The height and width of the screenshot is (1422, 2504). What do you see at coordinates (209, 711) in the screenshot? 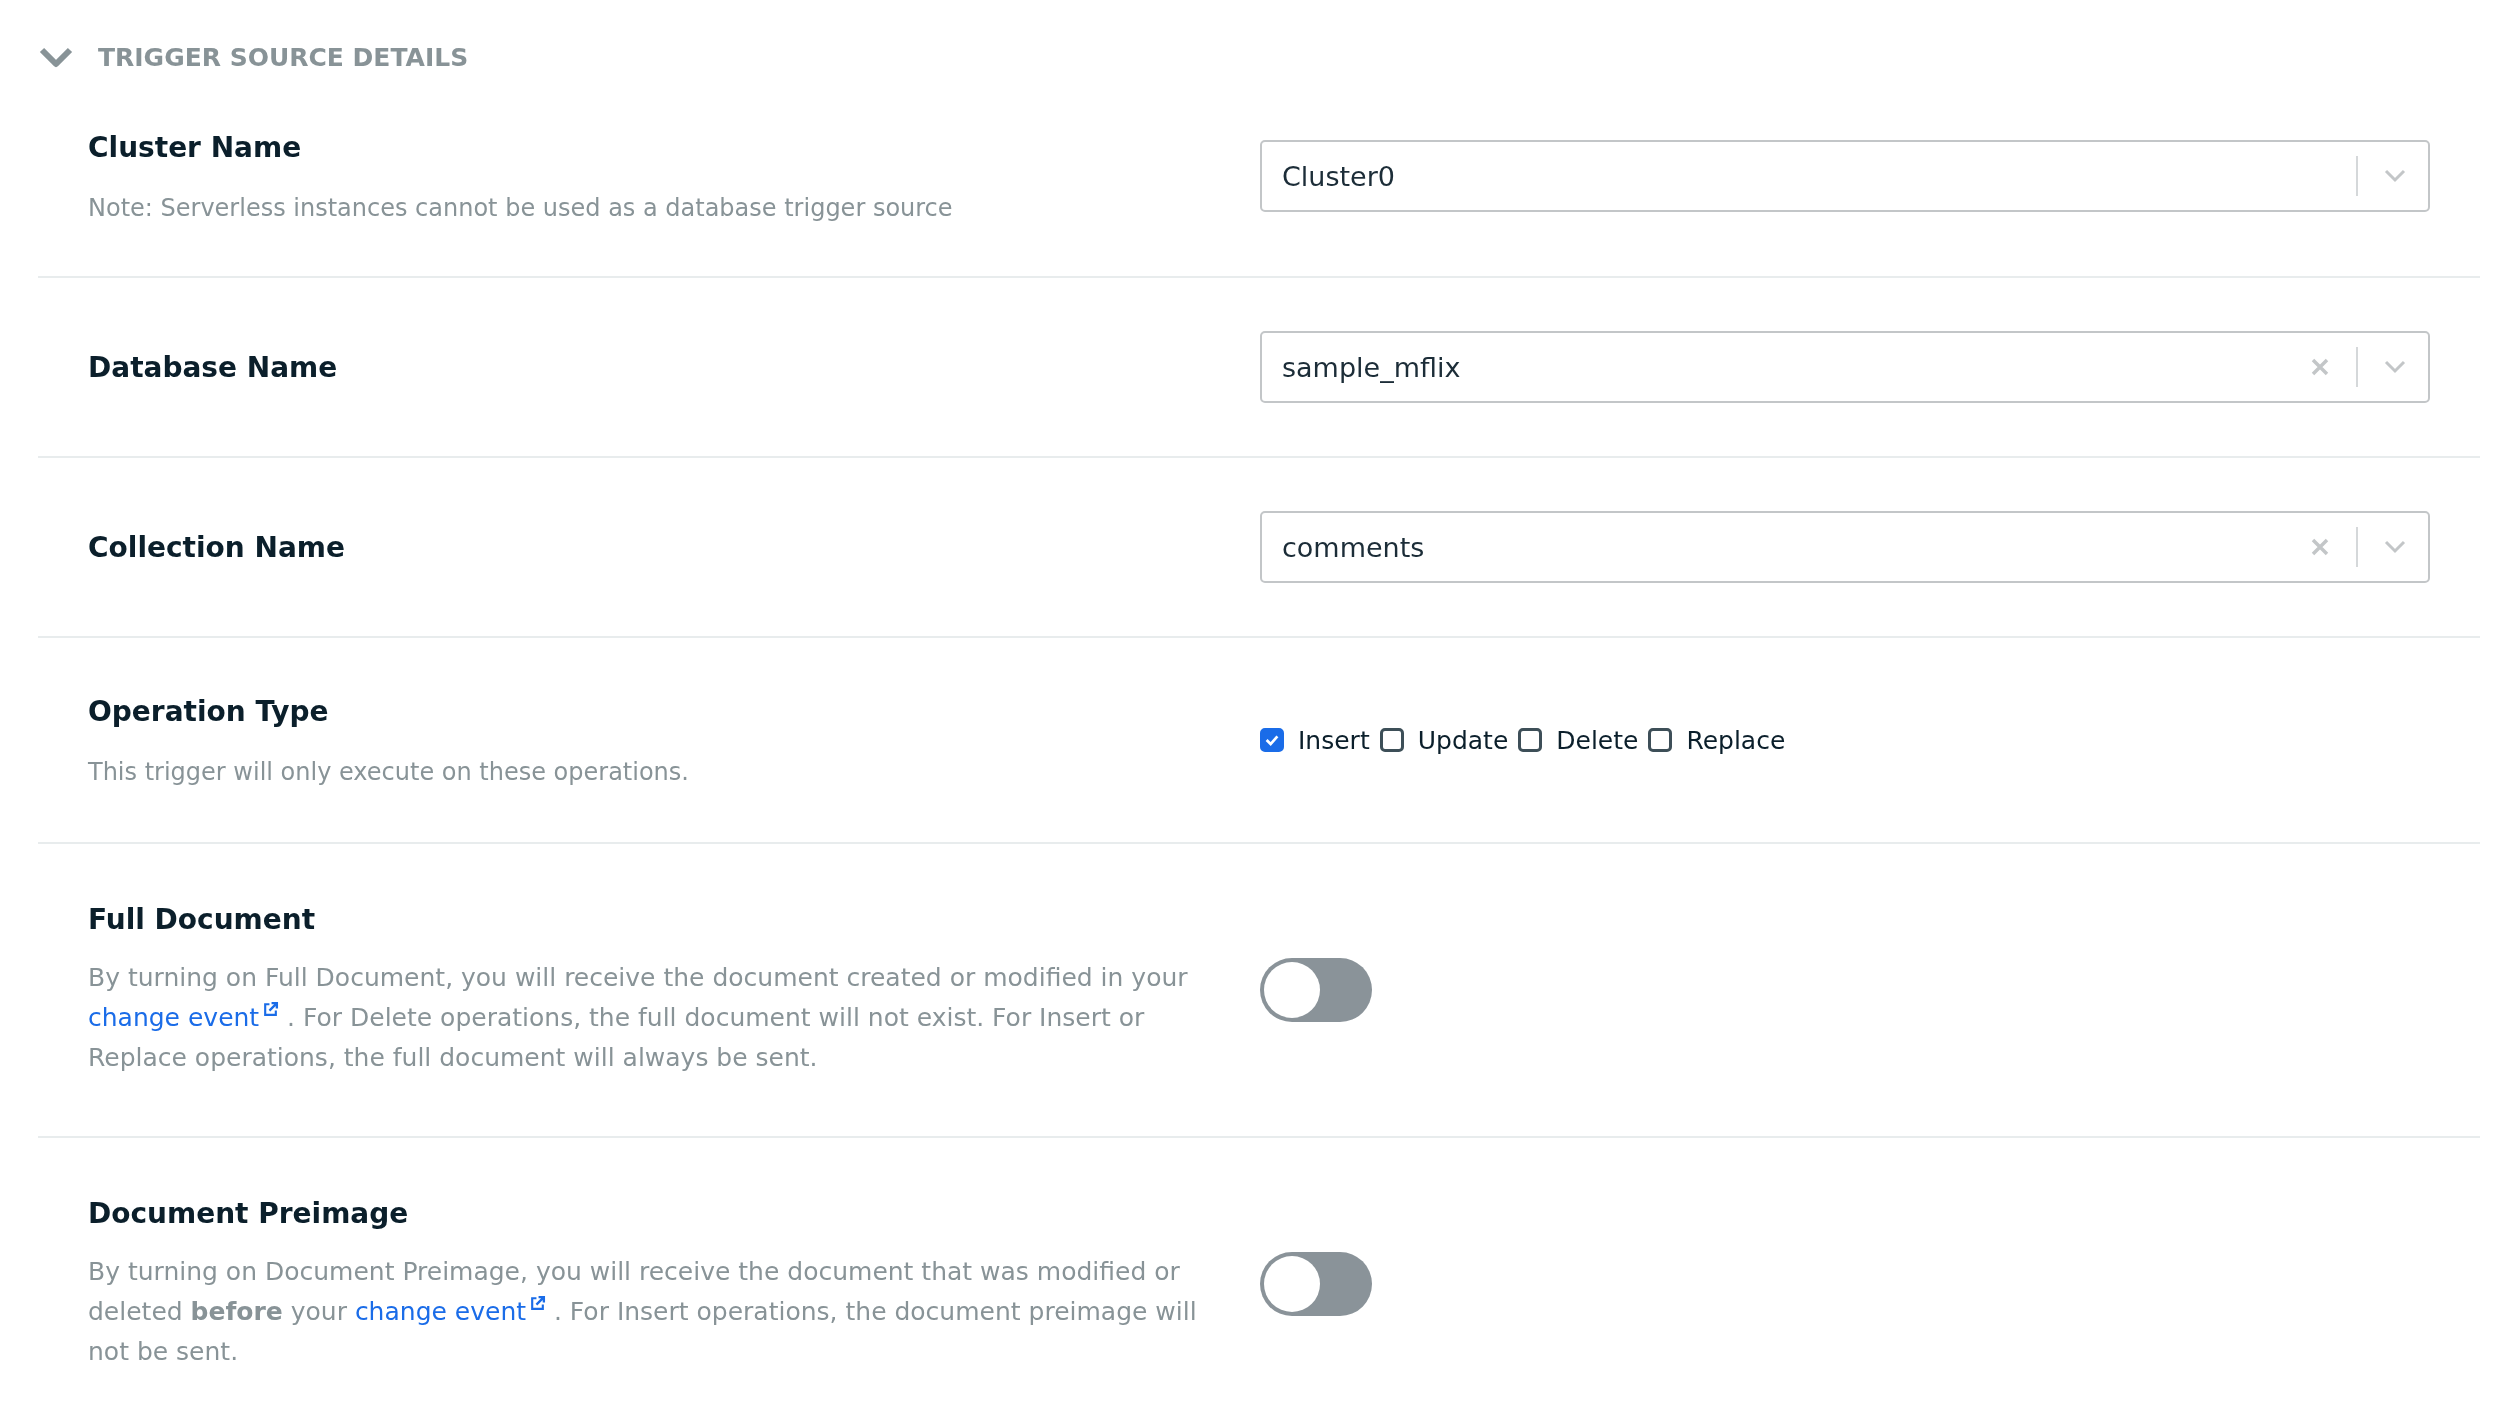
I see `field-label: Operation Type` at bounding box center [209, 711].